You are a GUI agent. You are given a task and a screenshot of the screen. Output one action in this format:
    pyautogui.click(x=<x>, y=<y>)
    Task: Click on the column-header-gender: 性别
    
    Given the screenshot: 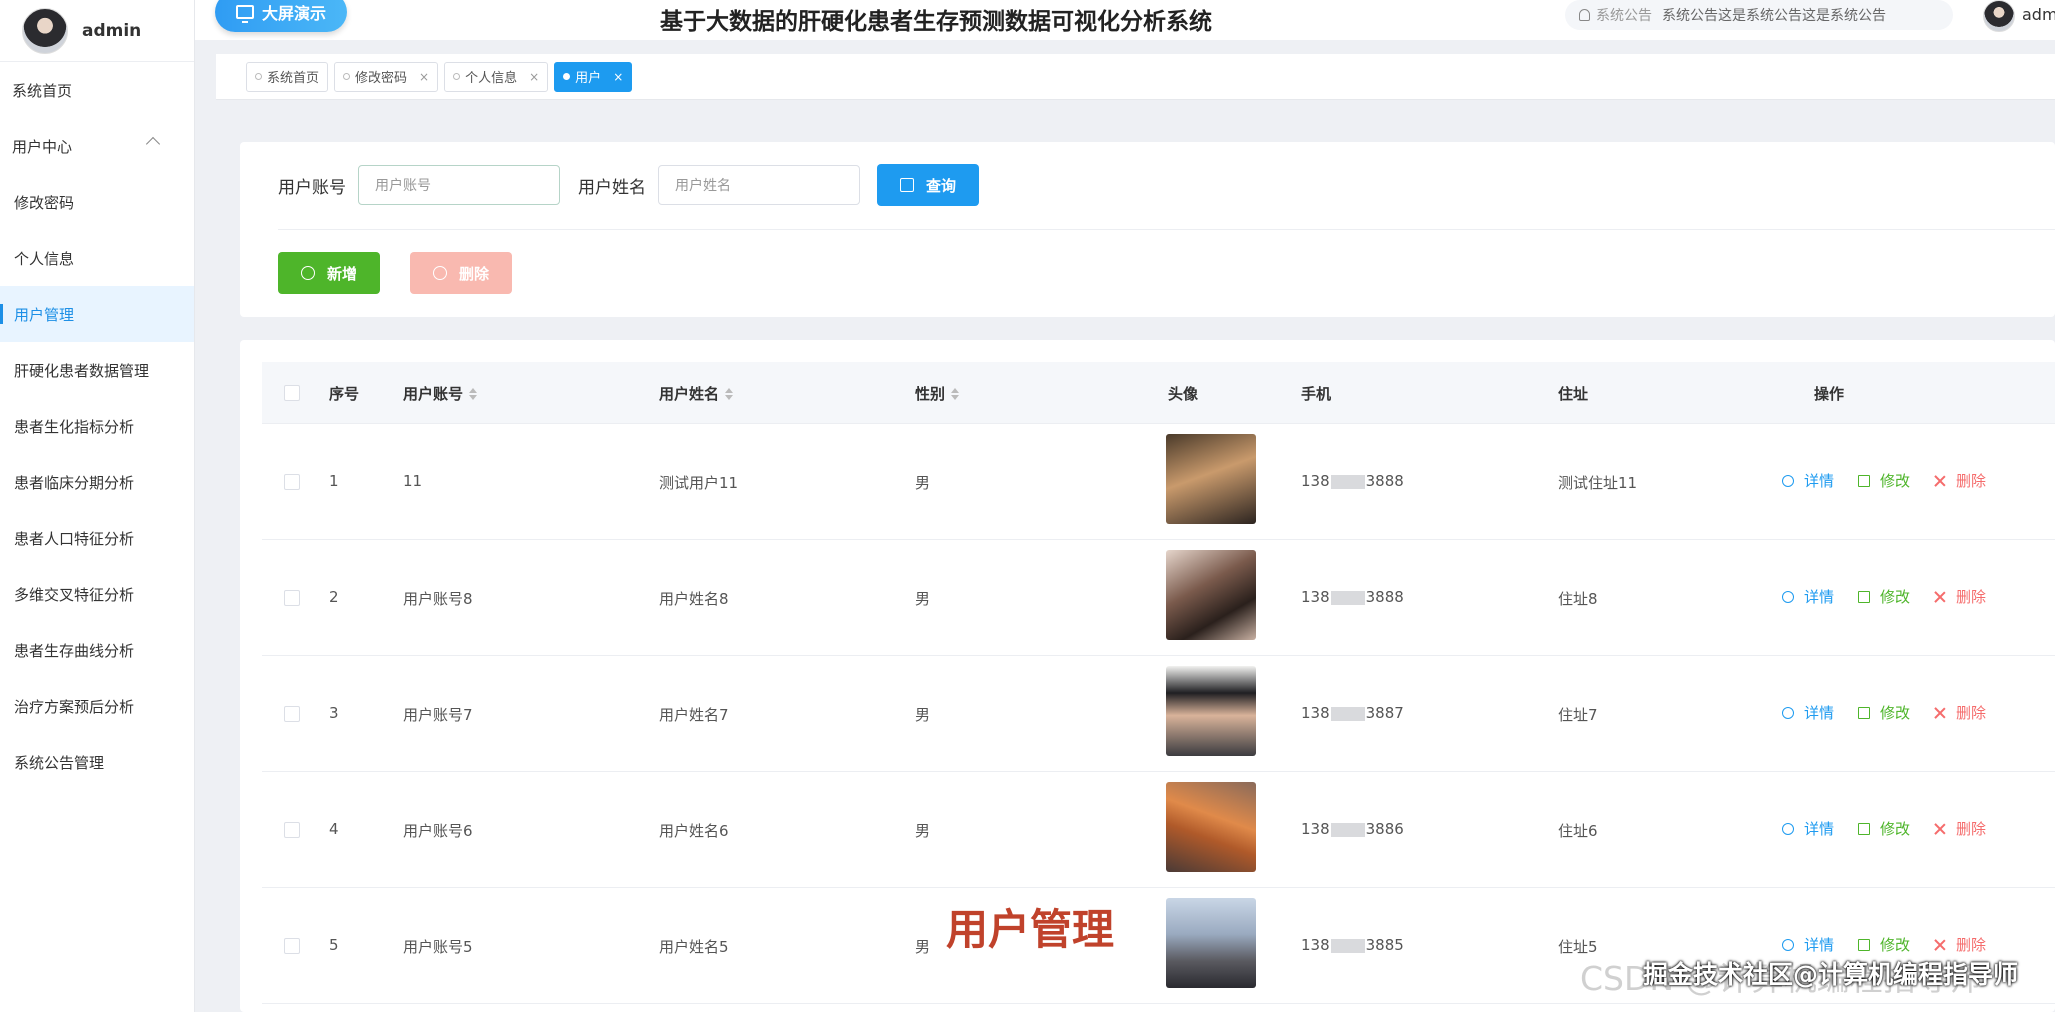 What is the action you would take?
    pyautogui.click(x=937, y=393)
    